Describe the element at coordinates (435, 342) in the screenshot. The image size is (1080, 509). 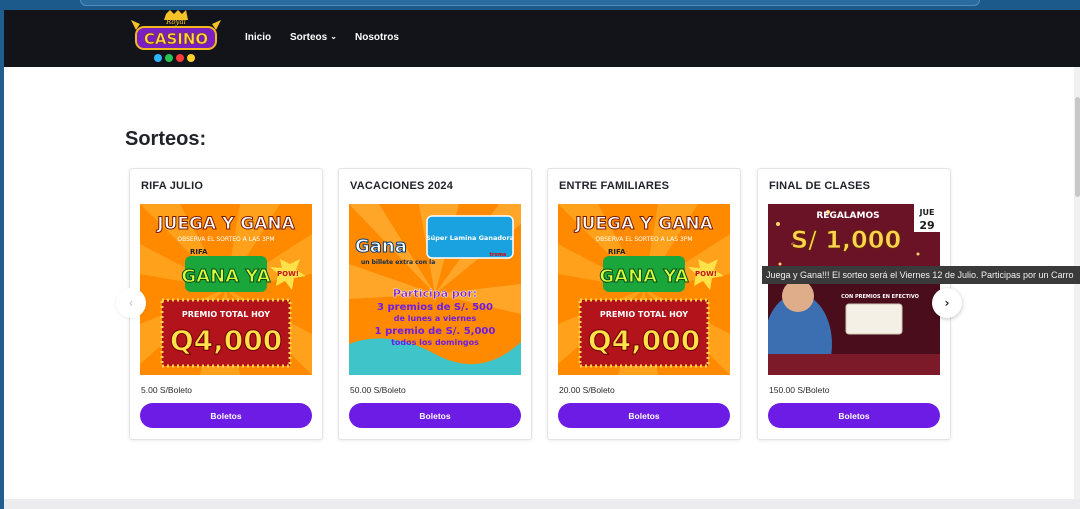
I see `banner-line5: todos los domingos` at that location.